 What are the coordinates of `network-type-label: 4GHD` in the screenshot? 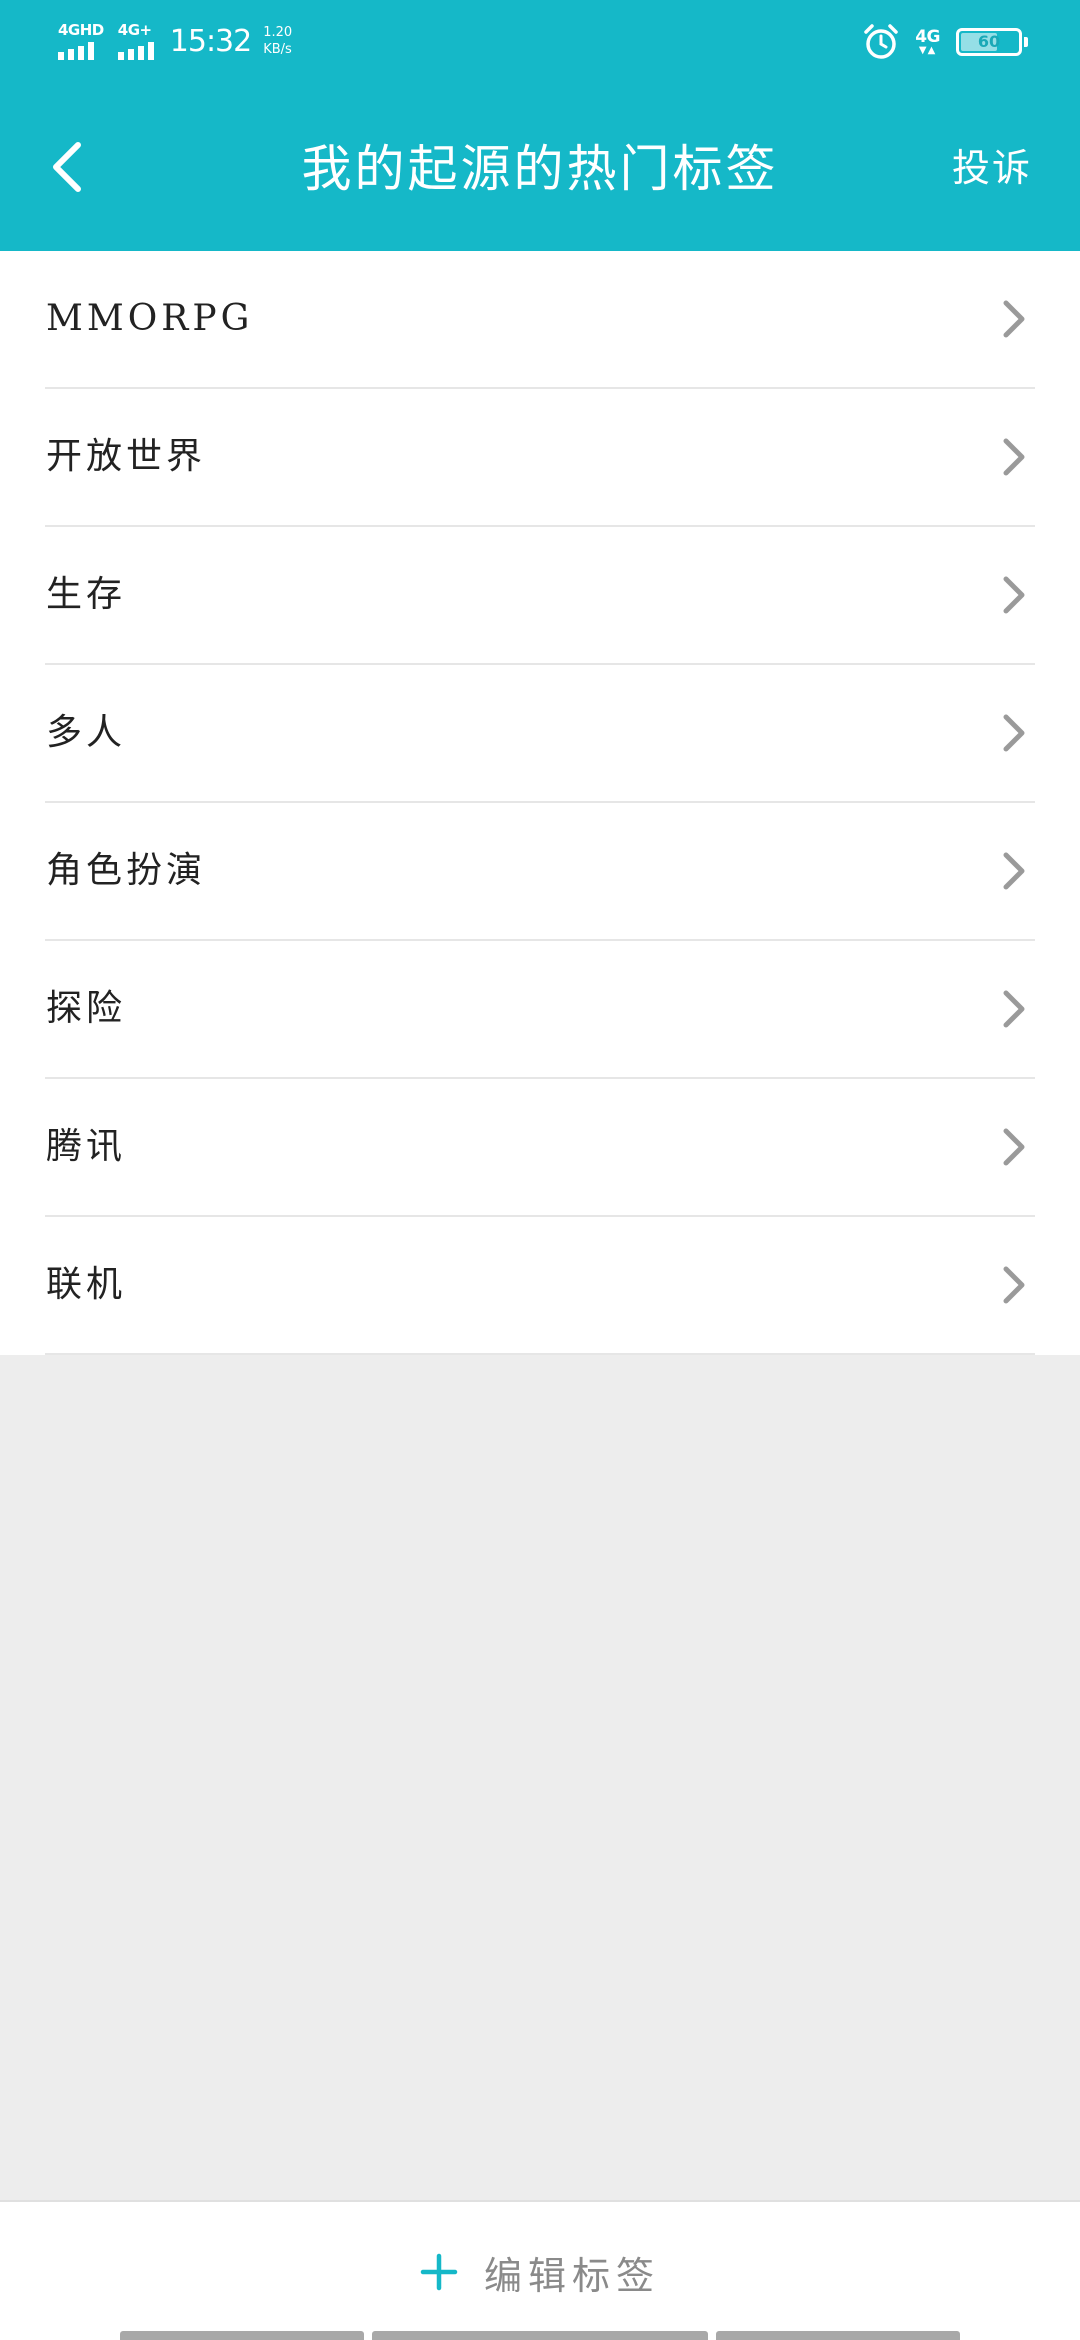 It's located at (81, 30).